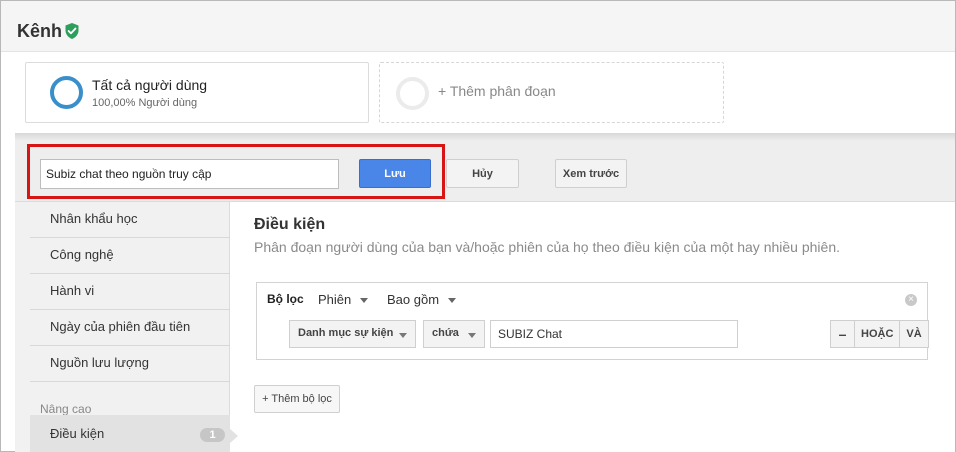 Image resolution: width=956 pixels, height=452 pixels. Describe the element at coordinates (77, 433) in the screenshot. I see `sidebar-item-label: Điều kiện` at that location.